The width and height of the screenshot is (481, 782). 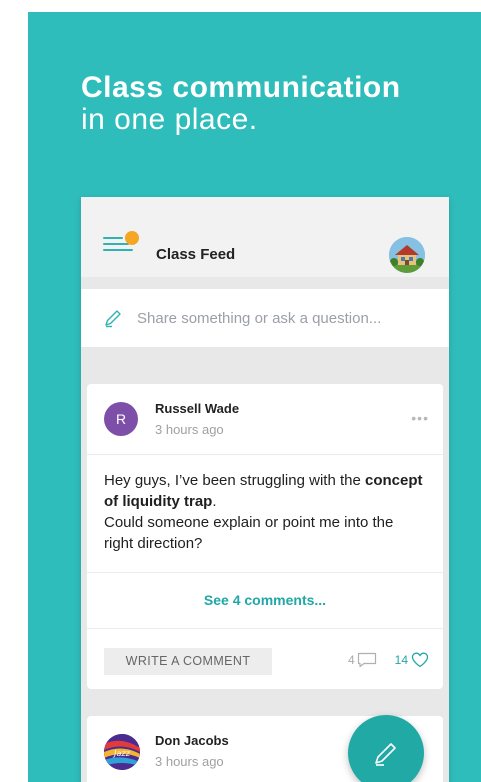 What do you see at coordinates (388, 660) in the screenshot?
I see `post-stats: 4 14` at bounding box center [388, 660].